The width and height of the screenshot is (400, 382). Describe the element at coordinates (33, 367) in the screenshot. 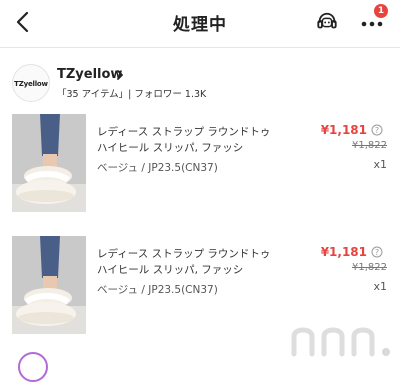

I see `avatar` at that location.